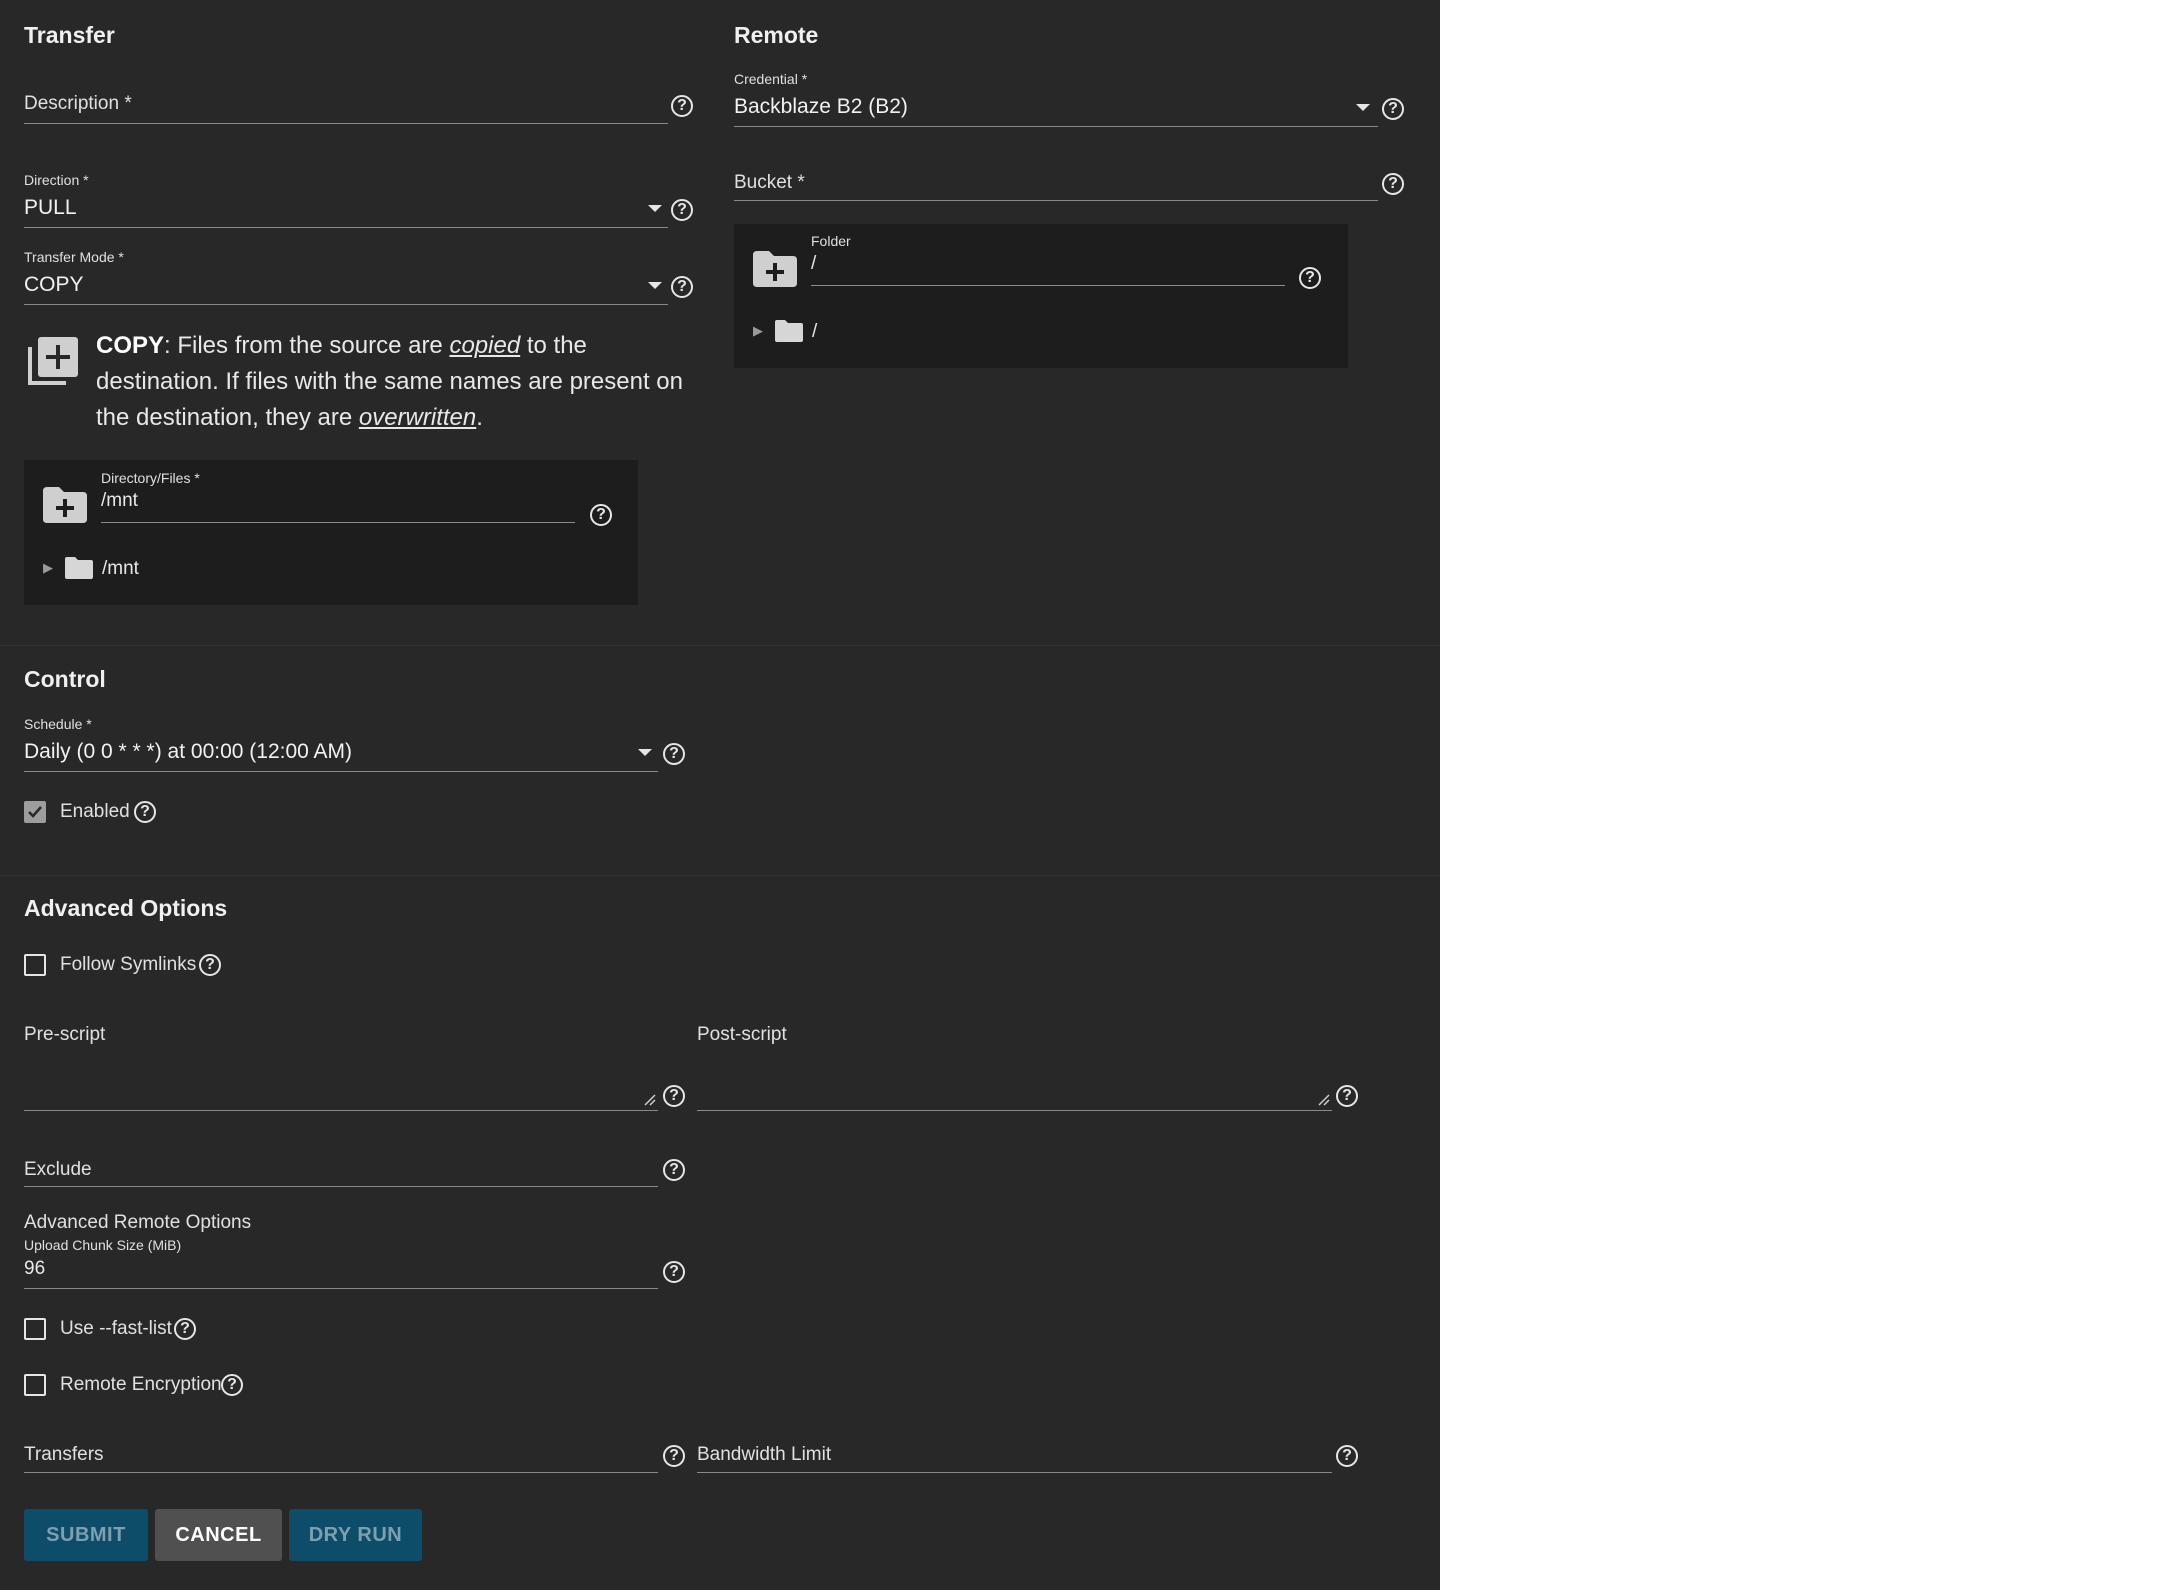 The width and height of the screenshot is (2175, 1590). What do you see at coordinates (1041, 296) in the screenshot?
I see `folder-explorer: Folder / ? ▶ /` at bounding box center [1041, 296].